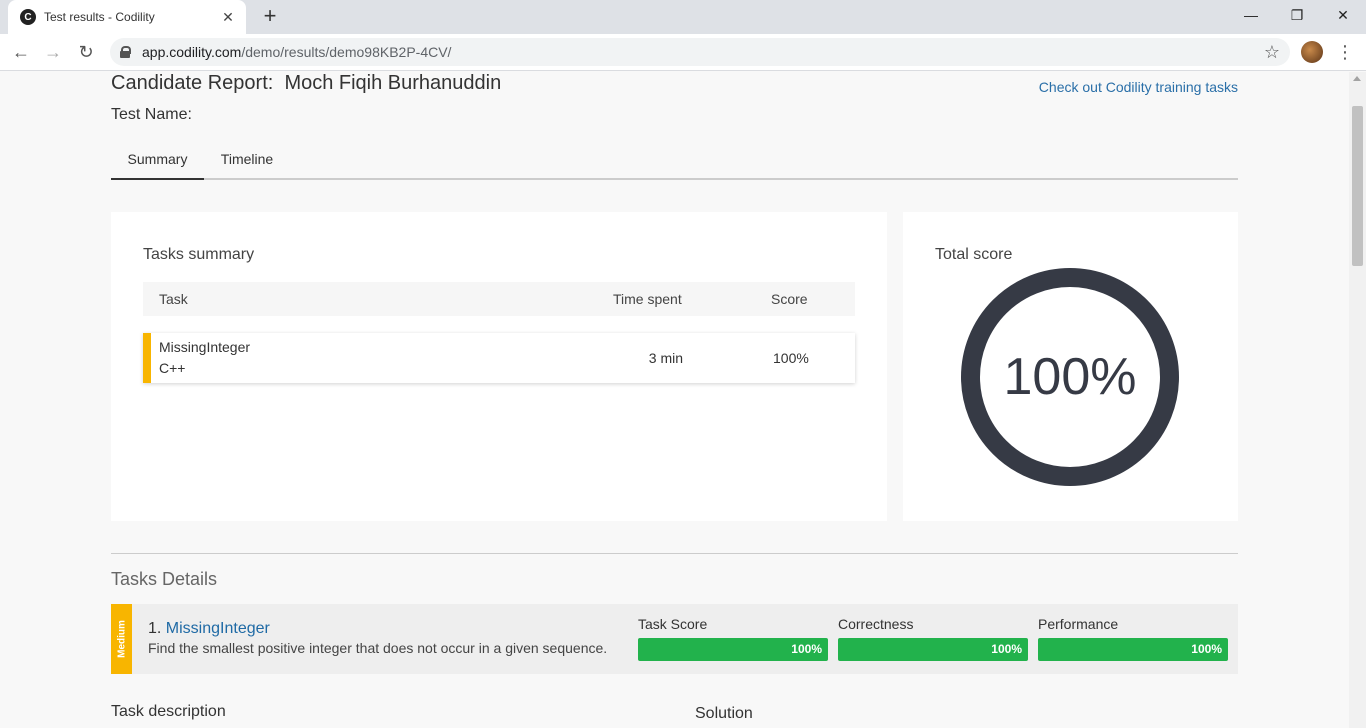  What do you see at coordinates (1078, 624) in the screenshot?
I see `metric-label: Performance` at bounding box center [1078, 624].